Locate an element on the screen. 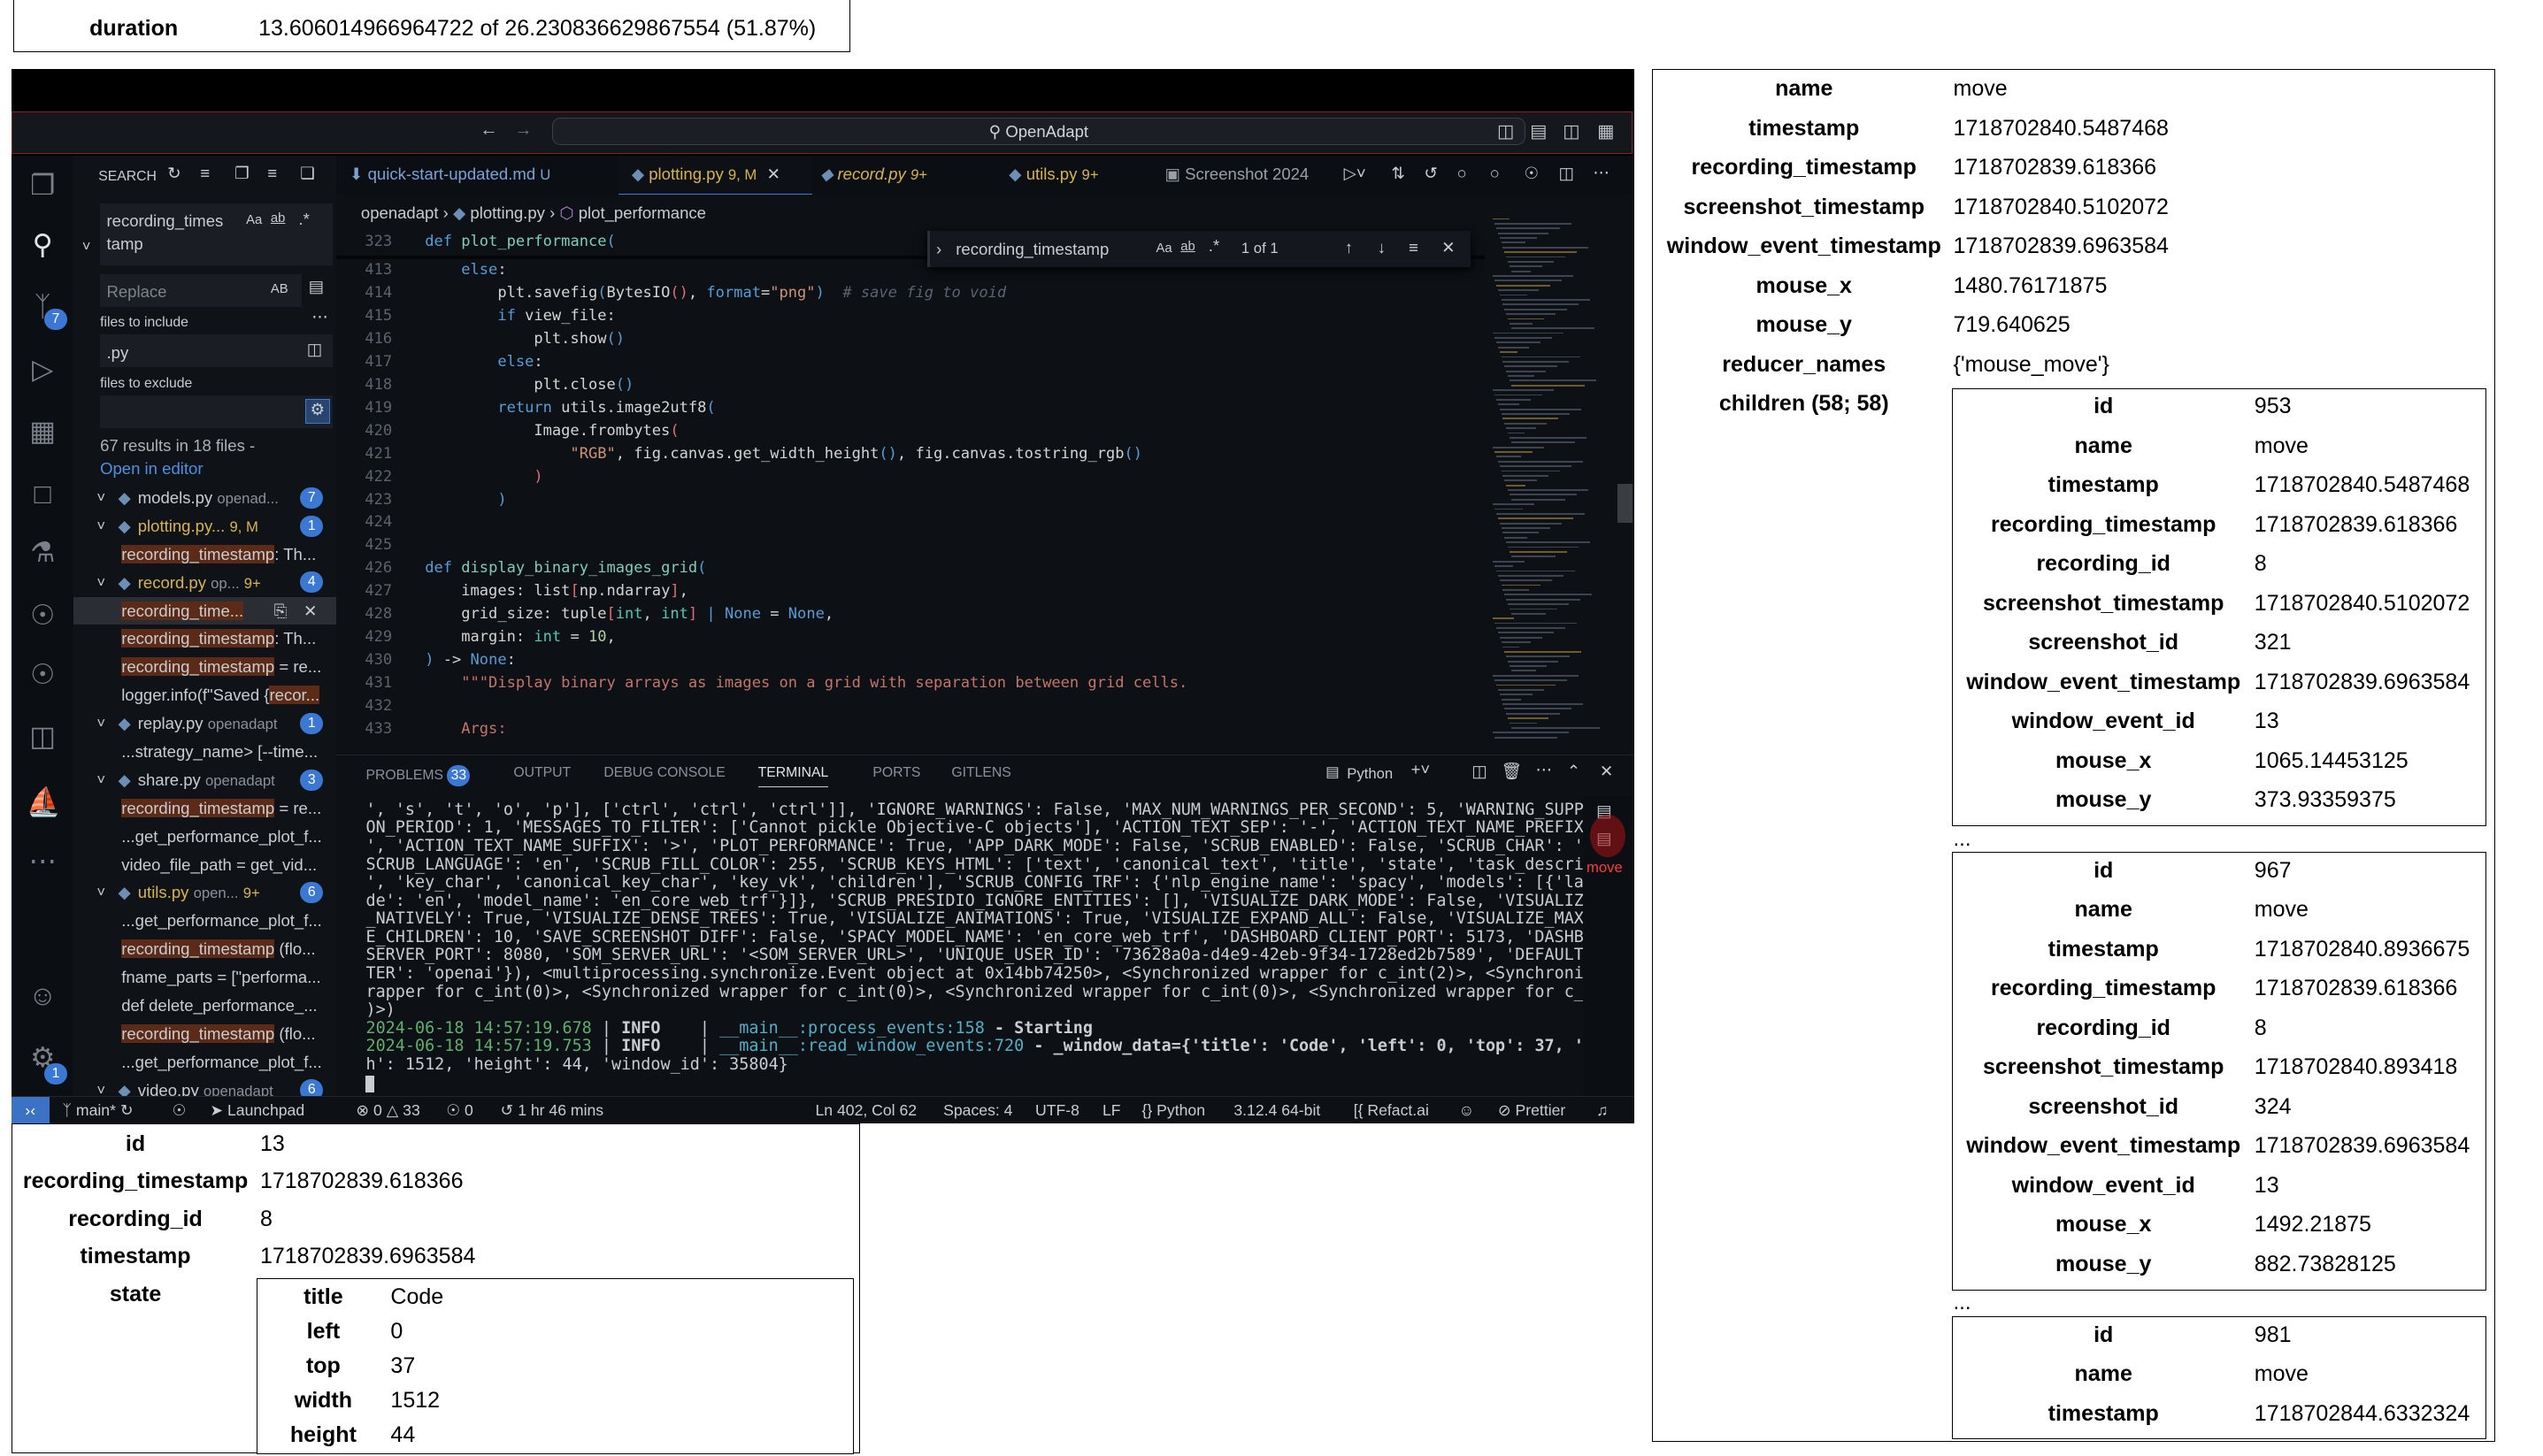  find-whole-word: ab is located at coordinates (1187, 247).